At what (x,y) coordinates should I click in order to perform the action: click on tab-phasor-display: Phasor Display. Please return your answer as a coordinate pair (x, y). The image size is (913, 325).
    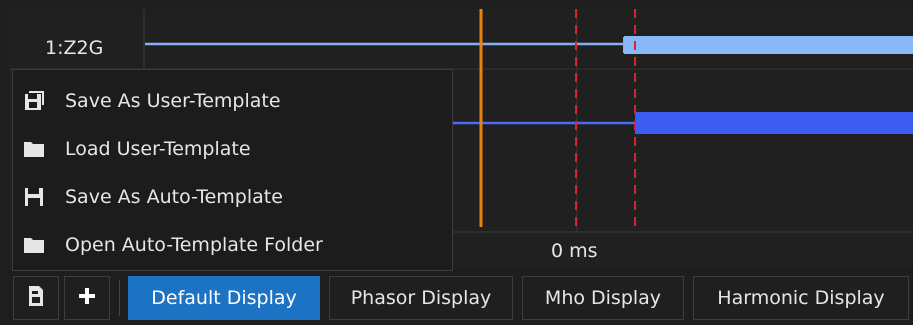
    Looking at the image, I should click on (421, 298).